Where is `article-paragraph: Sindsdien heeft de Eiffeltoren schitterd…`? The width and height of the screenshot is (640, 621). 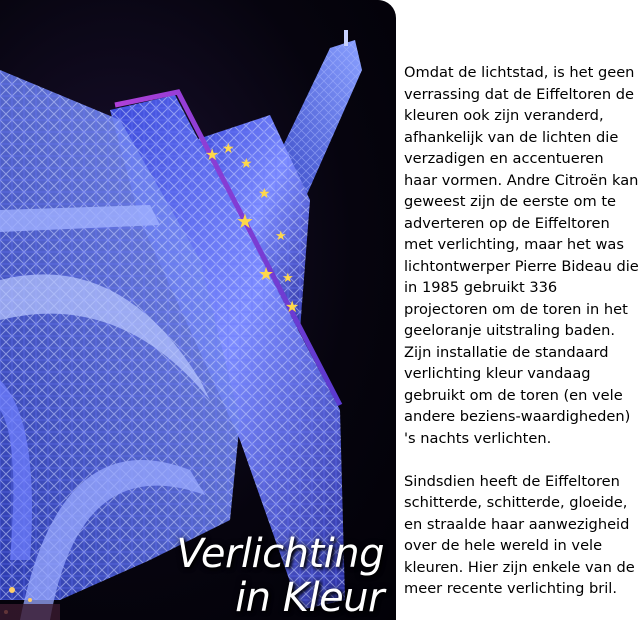
article-paragraph: Sindsdien heeft de Eiffeltoren schitterd… is located at coordinates (519, 535).